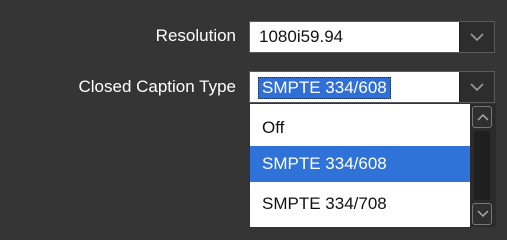 Image resolution: width=507 pixels, height=240 pixels. I want to click on closed-caption-type-value: SMPTE 334/608, so click(324, 88).